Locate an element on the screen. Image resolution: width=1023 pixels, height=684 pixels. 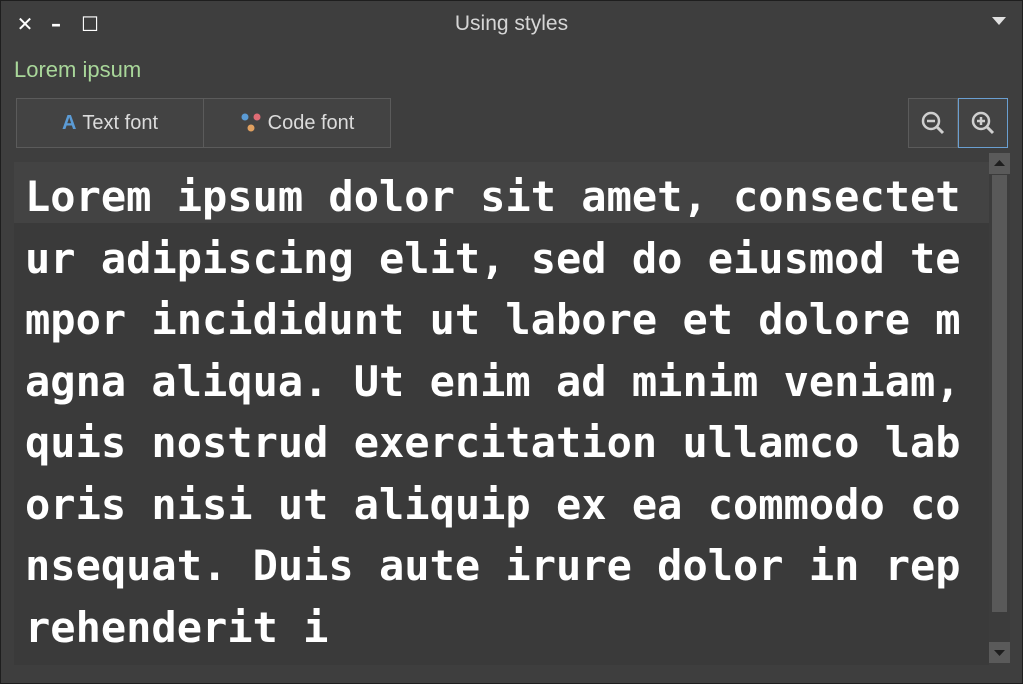
code-font-button: Code font is located at coordinates (297, 123).